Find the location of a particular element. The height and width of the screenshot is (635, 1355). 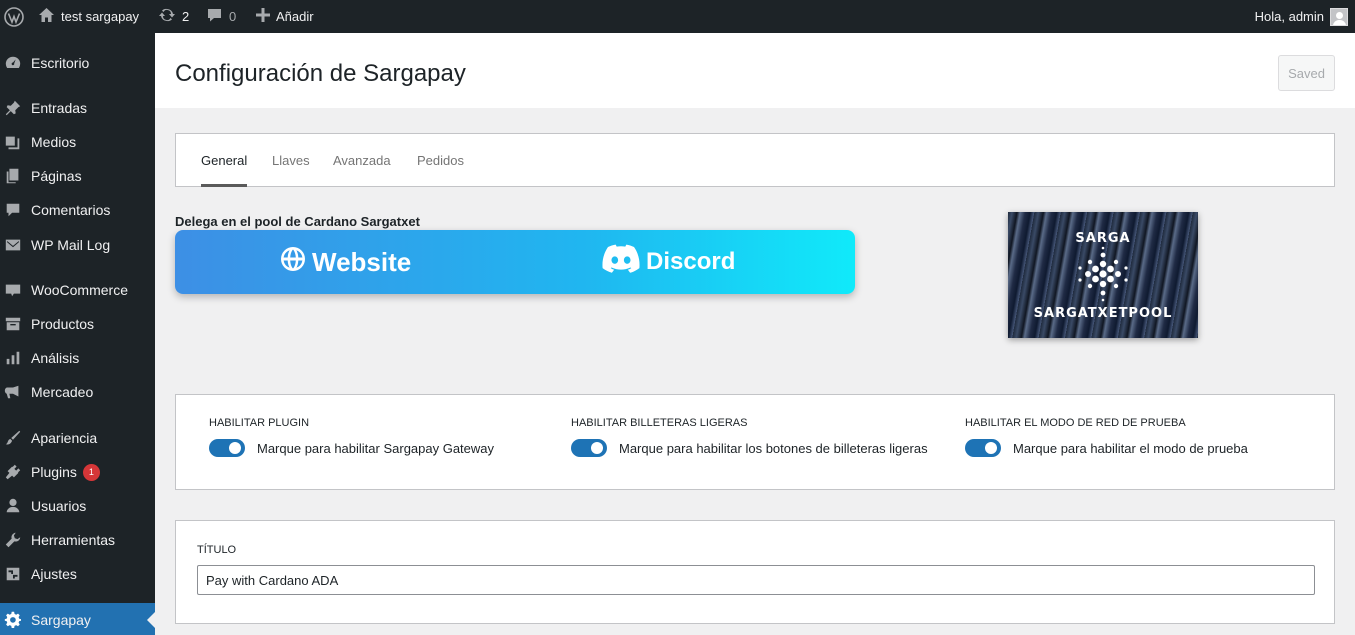

enable-testnet-toggle is located at coordinates (983, 448).